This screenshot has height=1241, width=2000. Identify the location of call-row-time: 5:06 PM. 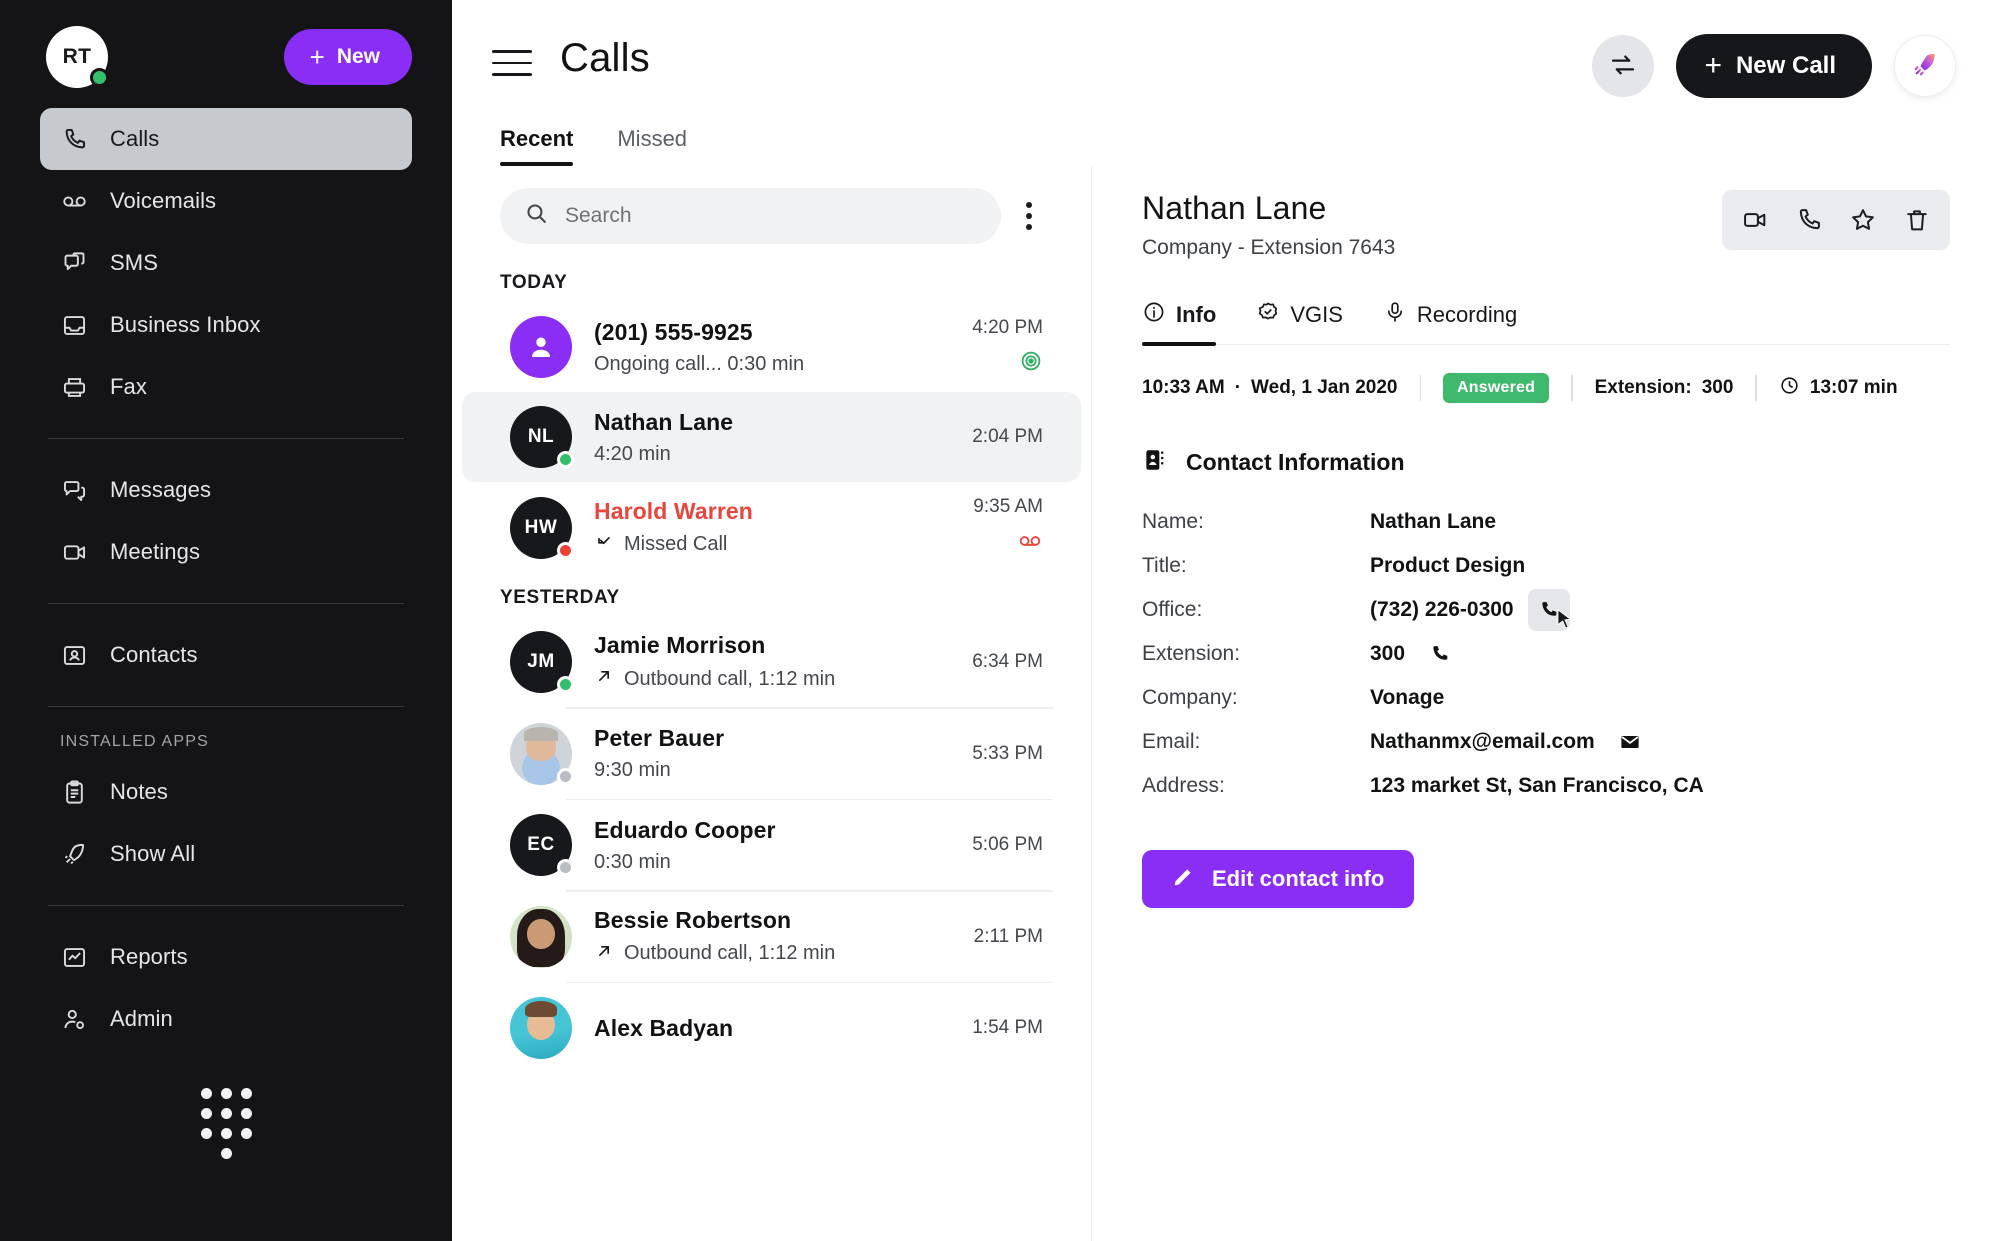
(1007, 844).